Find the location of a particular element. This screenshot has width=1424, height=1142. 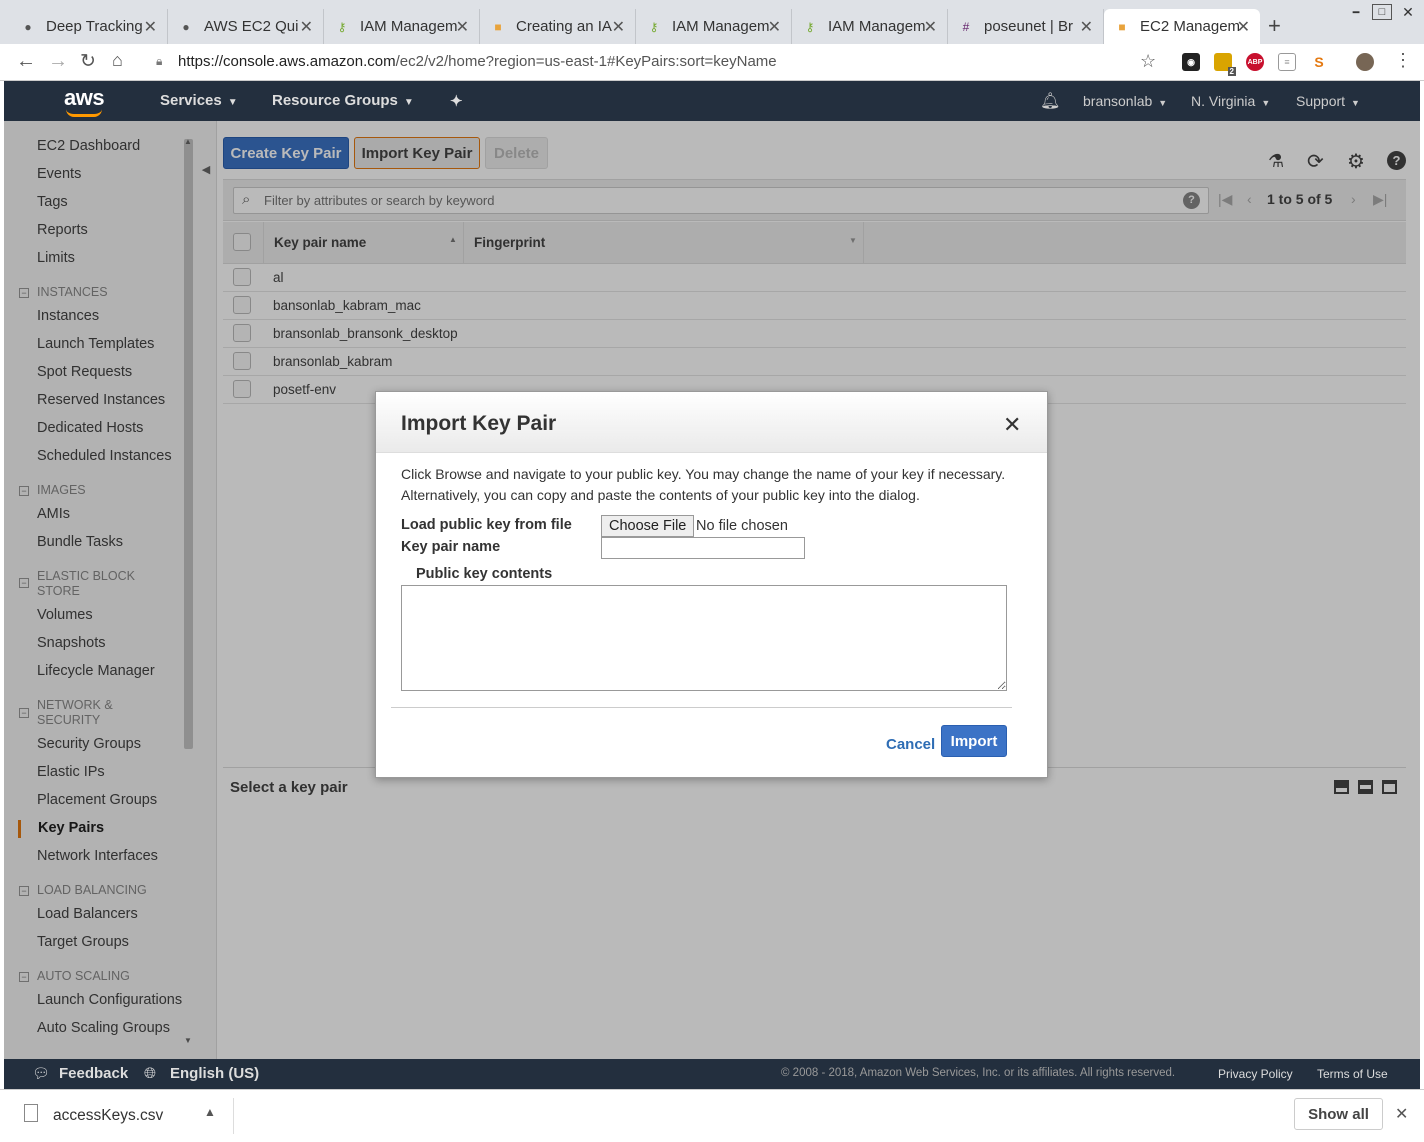

lock-icon: 🔒︎ is located at coordinates (159, 61).